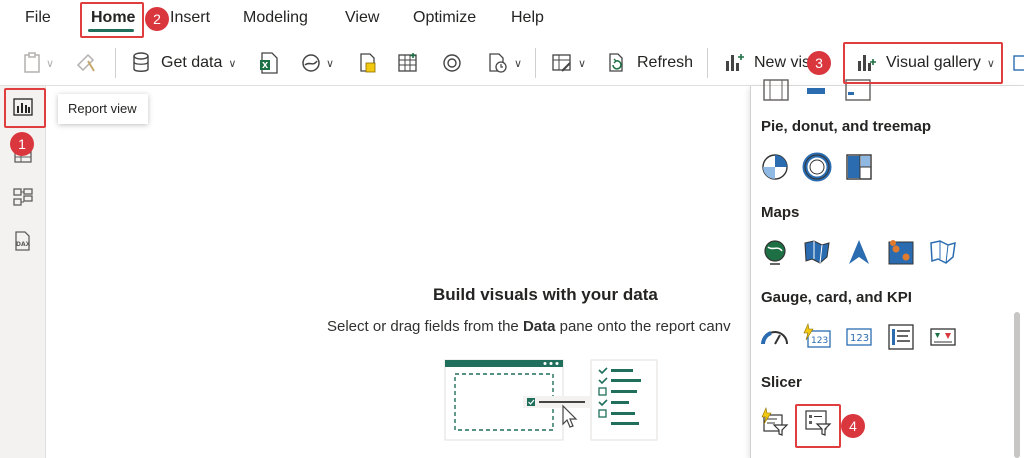 The height and width of the screenshot is (458, 1024). What do you see at coordinates (157, 19) in the screenshot?
I see `step-badge-2: 2` at bounding box center [157, 19].